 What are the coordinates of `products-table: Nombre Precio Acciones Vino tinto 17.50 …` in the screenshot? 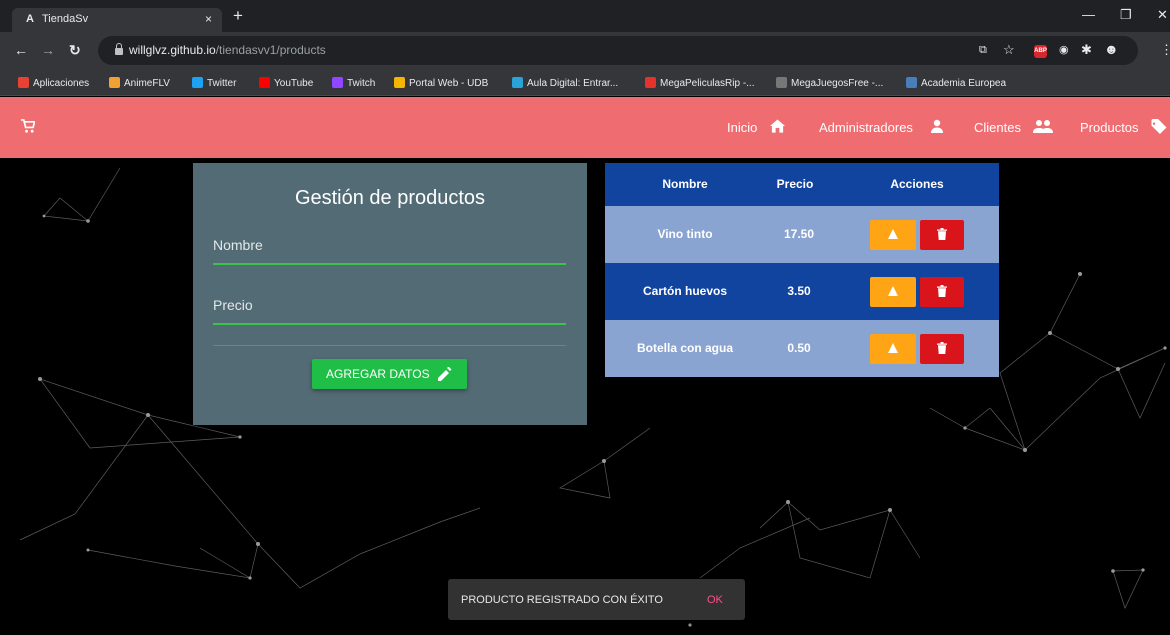 It's located at (802, 270).